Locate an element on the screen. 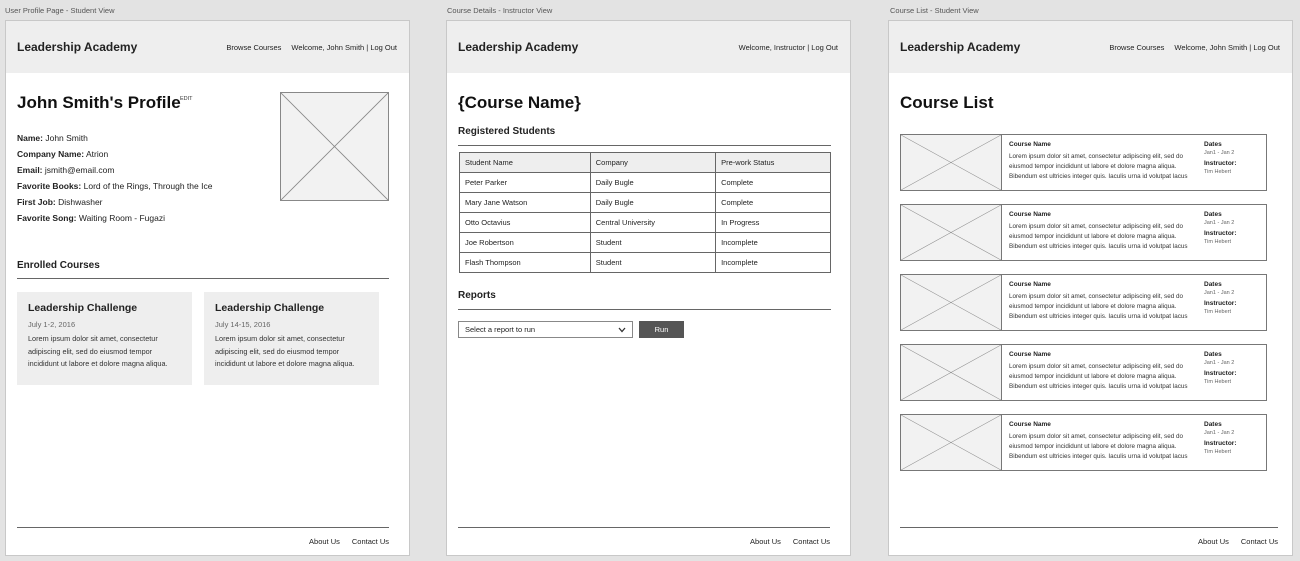  table-cell: Flash Thompson is located at coordinates (525, 262).